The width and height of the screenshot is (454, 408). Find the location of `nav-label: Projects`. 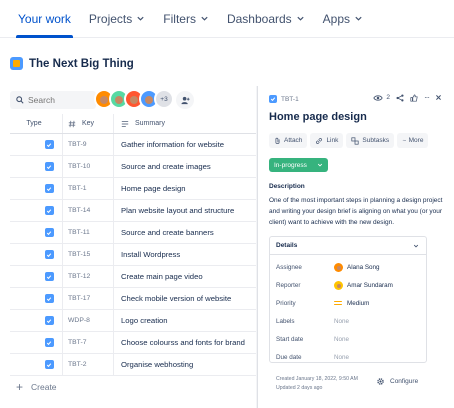

nav-label: Projects is located at coordinates (110, 18).